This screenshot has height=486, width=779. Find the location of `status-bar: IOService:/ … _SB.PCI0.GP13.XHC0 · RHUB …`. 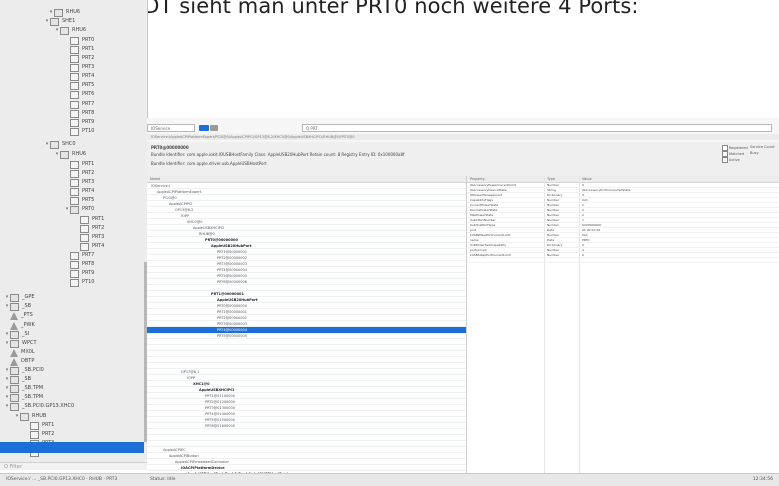

status-bar: IOService:/ … _SB.PCI0.GP13.XHC0 · RHUB … is located at coordinates (389, 479).